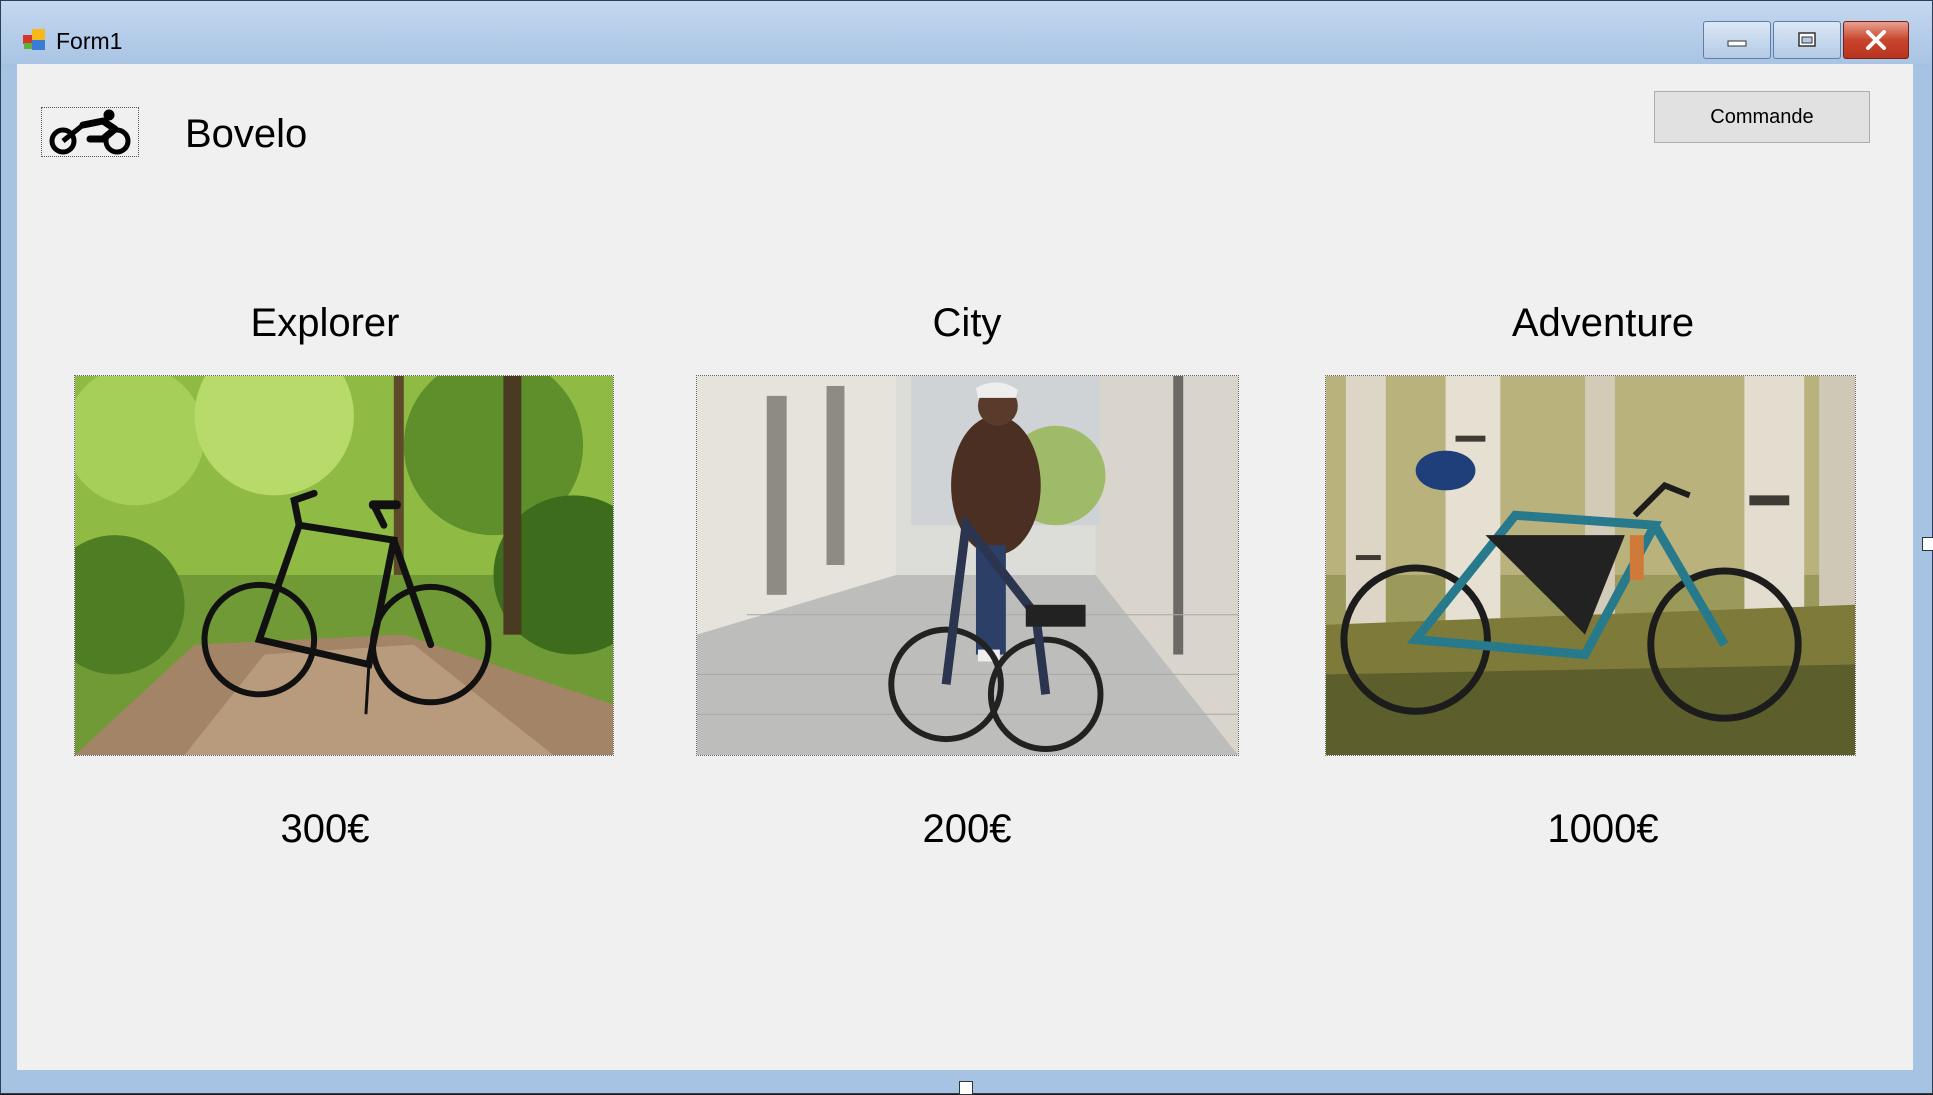 This screenshot has width=1933, height=1095. What do you see at coordinates (966, 32) in the screenshot?
I see `title-bar: Form1` at bounding box center [966, 32].